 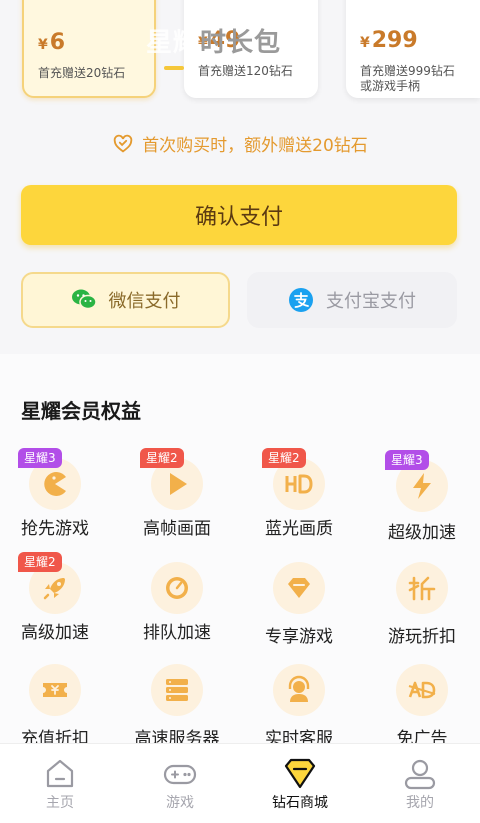 I want to click on notice-text: 首次购买时，额外赠送20钻石, so click(x=255, y=146).